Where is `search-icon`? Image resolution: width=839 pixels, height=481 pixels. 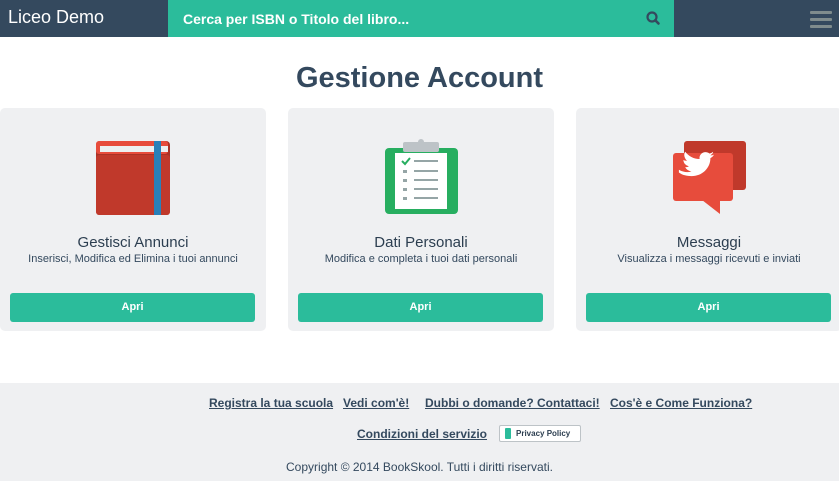 search-icon is located at coordinates (653, 18).